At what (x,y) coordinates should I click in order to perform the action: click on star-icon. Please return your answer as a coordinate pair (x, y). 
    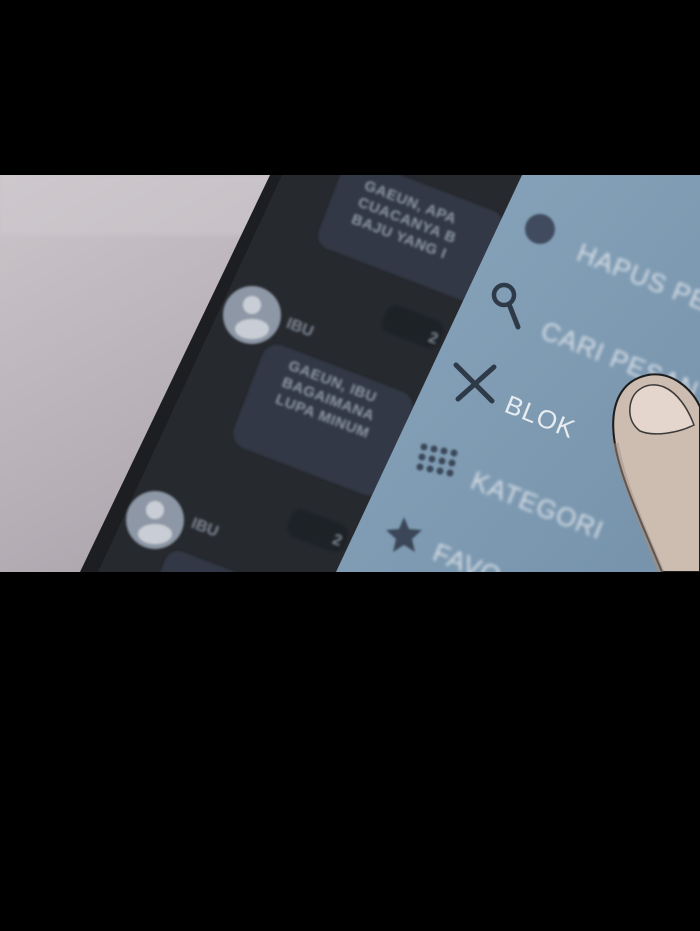
    Looking at the image, I should click on (404, 534).